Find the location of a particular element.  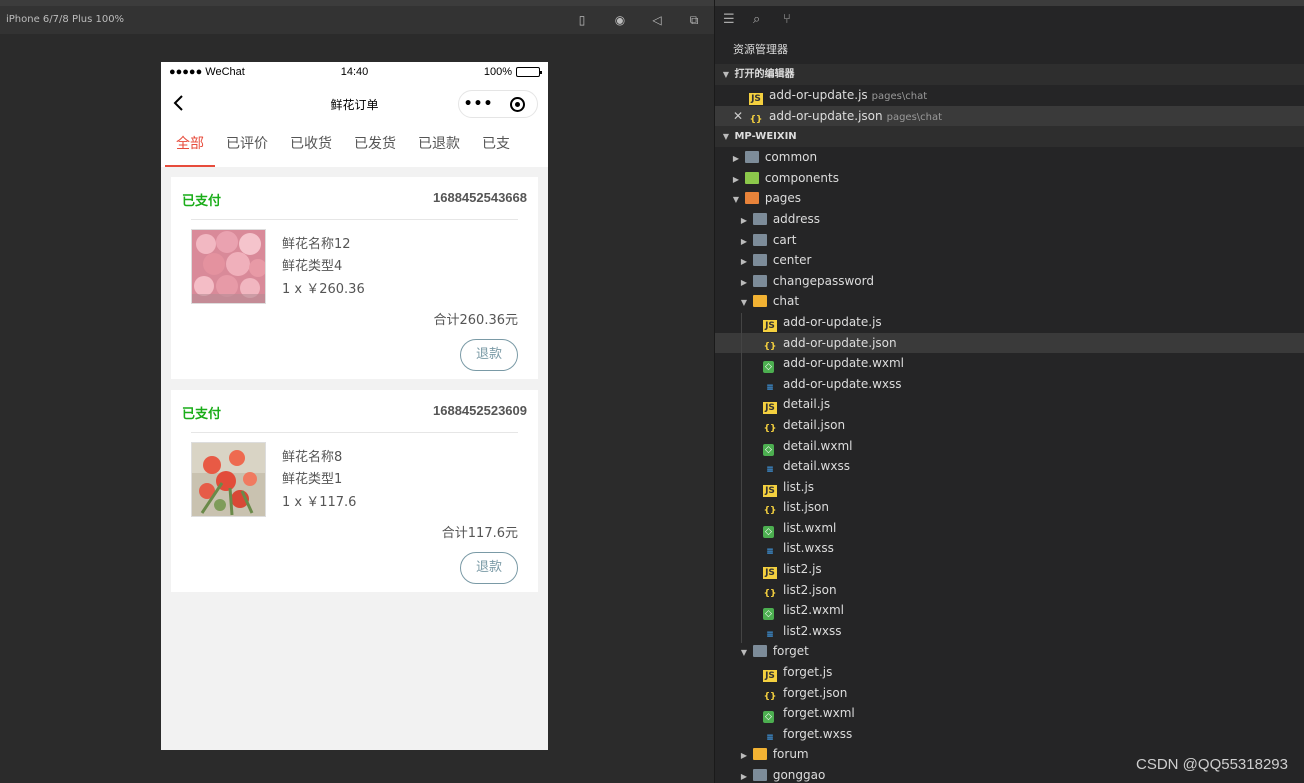

tree-label: add-or-update.wxml is located at coordinates (844, 363).